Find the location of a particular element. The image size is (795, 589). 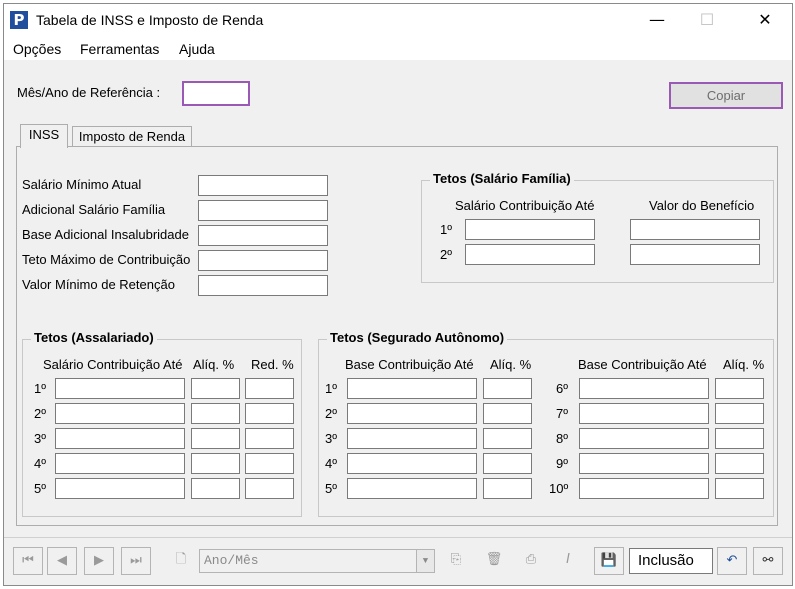

search-button: ⚯ is located at coordinates (768, 561).